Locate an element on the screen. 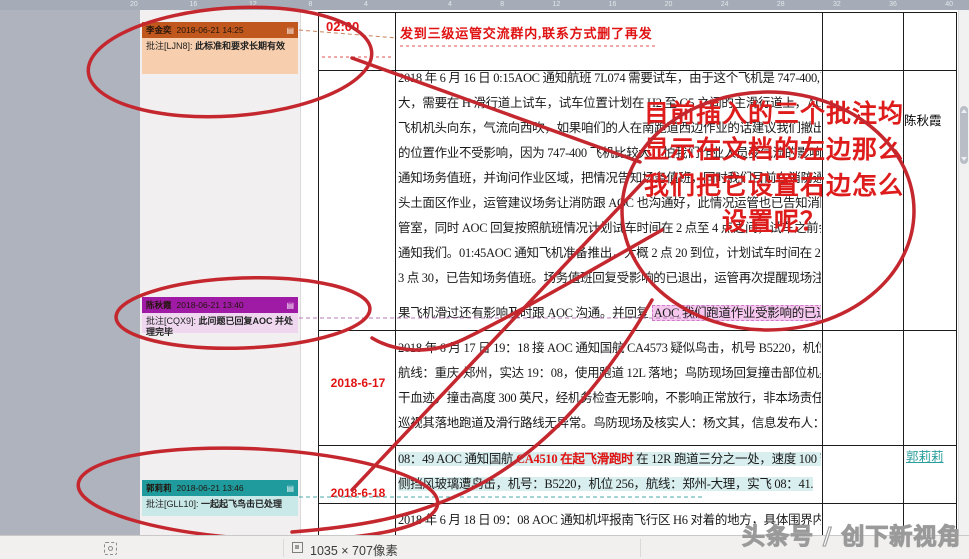 The width and height of the screenshot is (969, 559). dimensions-icon is located at coordinates (297, 547).